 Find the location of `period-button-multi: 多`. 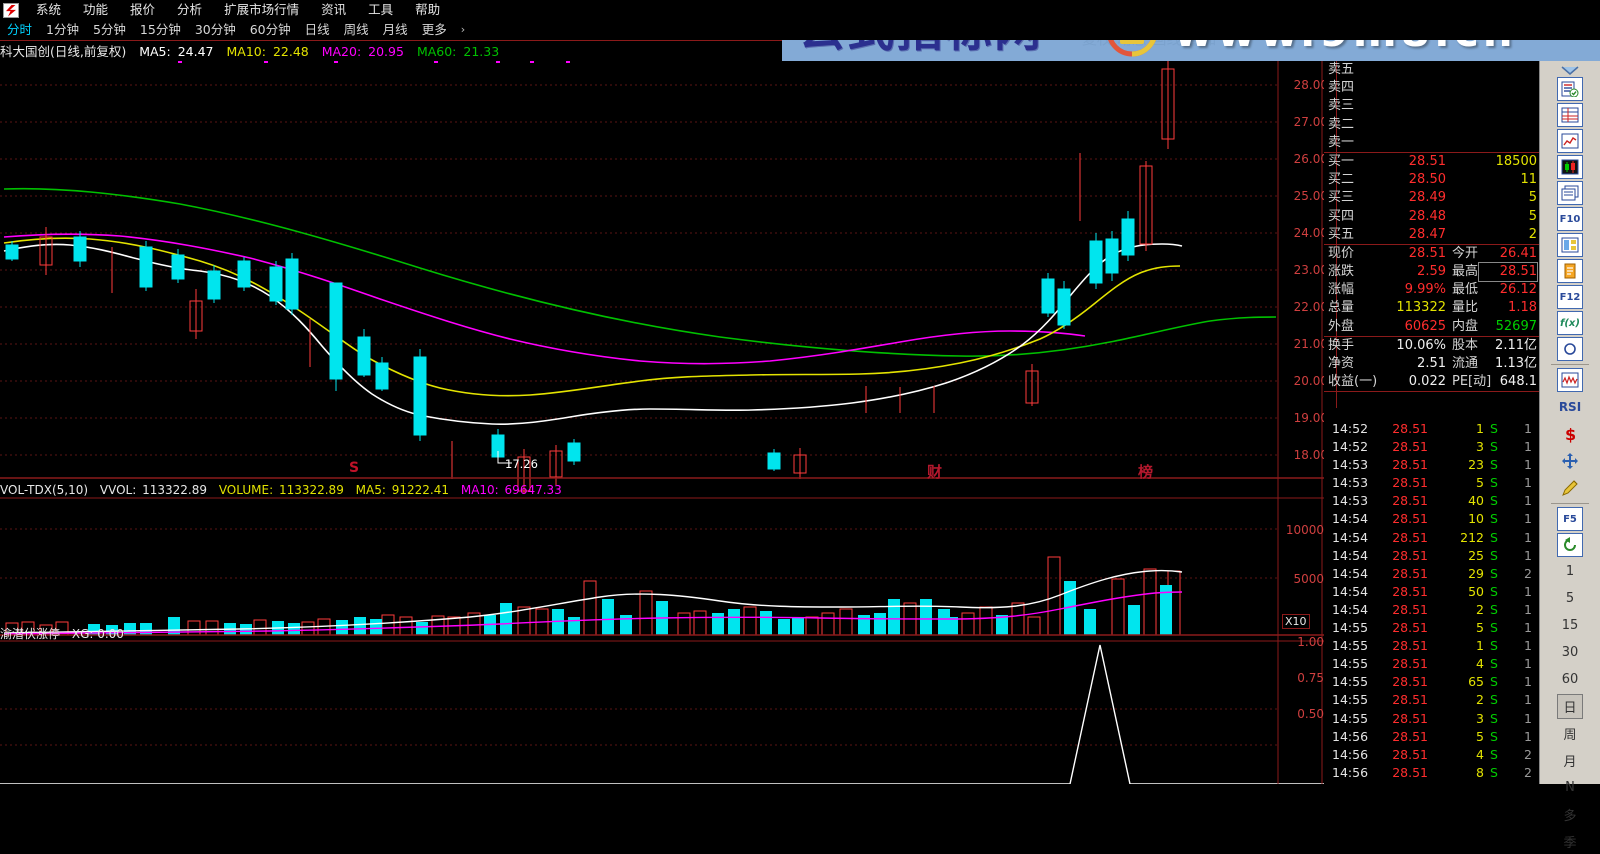

period-button-multi: 多 is located at coordinates (1570, 814).